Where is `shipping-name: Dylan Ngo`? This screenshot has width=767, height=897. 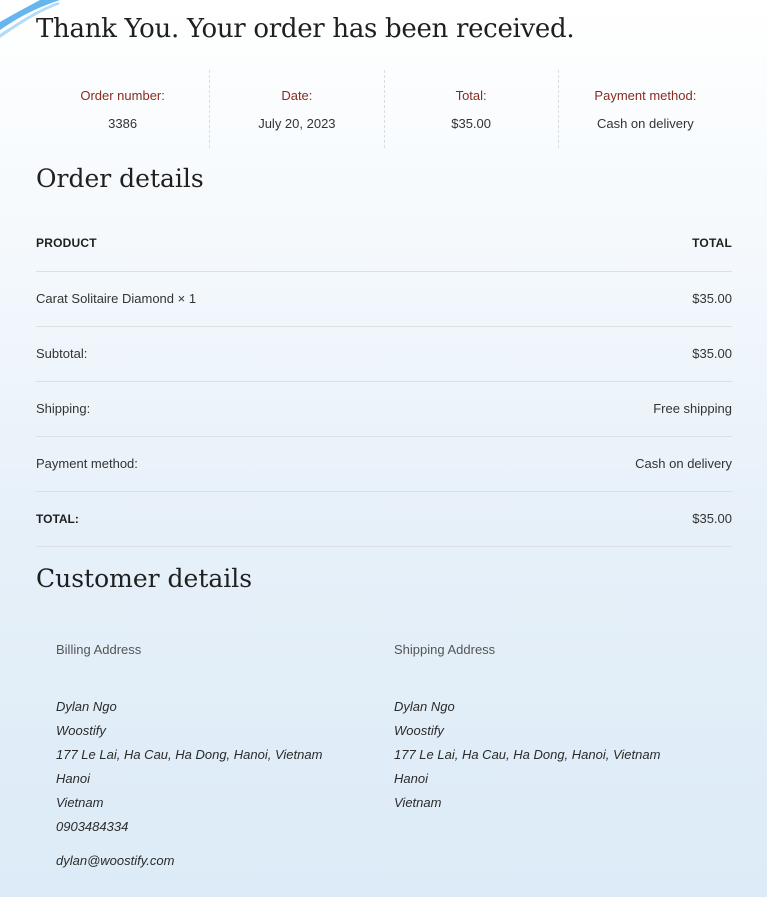 shipping-name: Dylan Ngo is located at coordinates (424, 706).